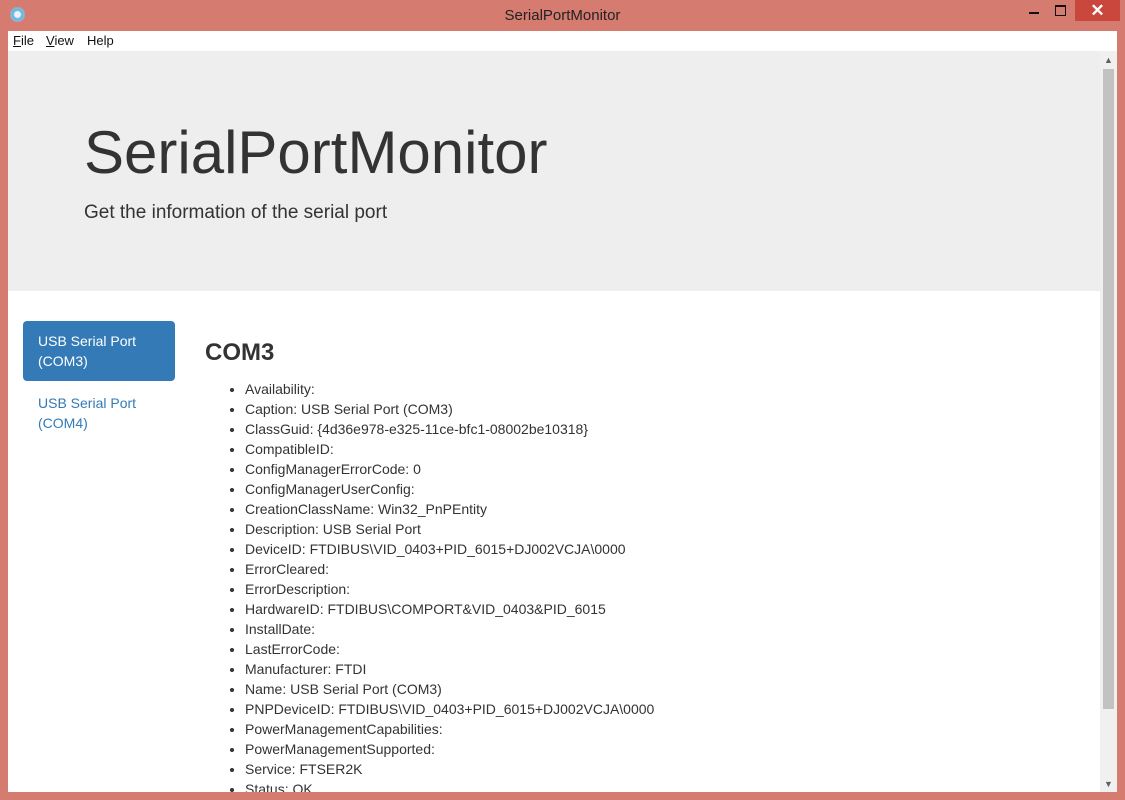 The height and width of the screenshot is (800, 1125). I want to click on scroll-down-icon: ▼, so click(1108, 783).